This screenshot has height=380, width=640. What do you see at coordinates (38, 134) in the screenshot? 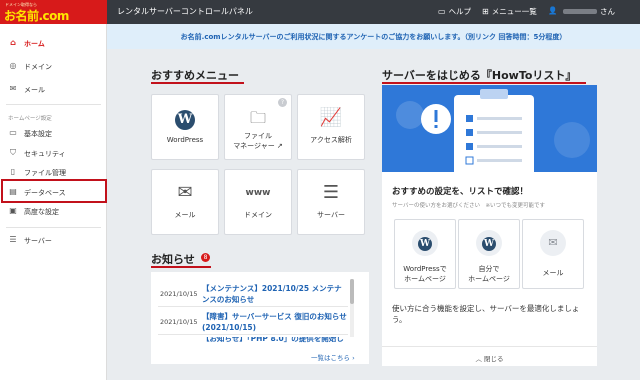
I see `sidebar-item-label: 基本設定` at bounding box center [38, 134].